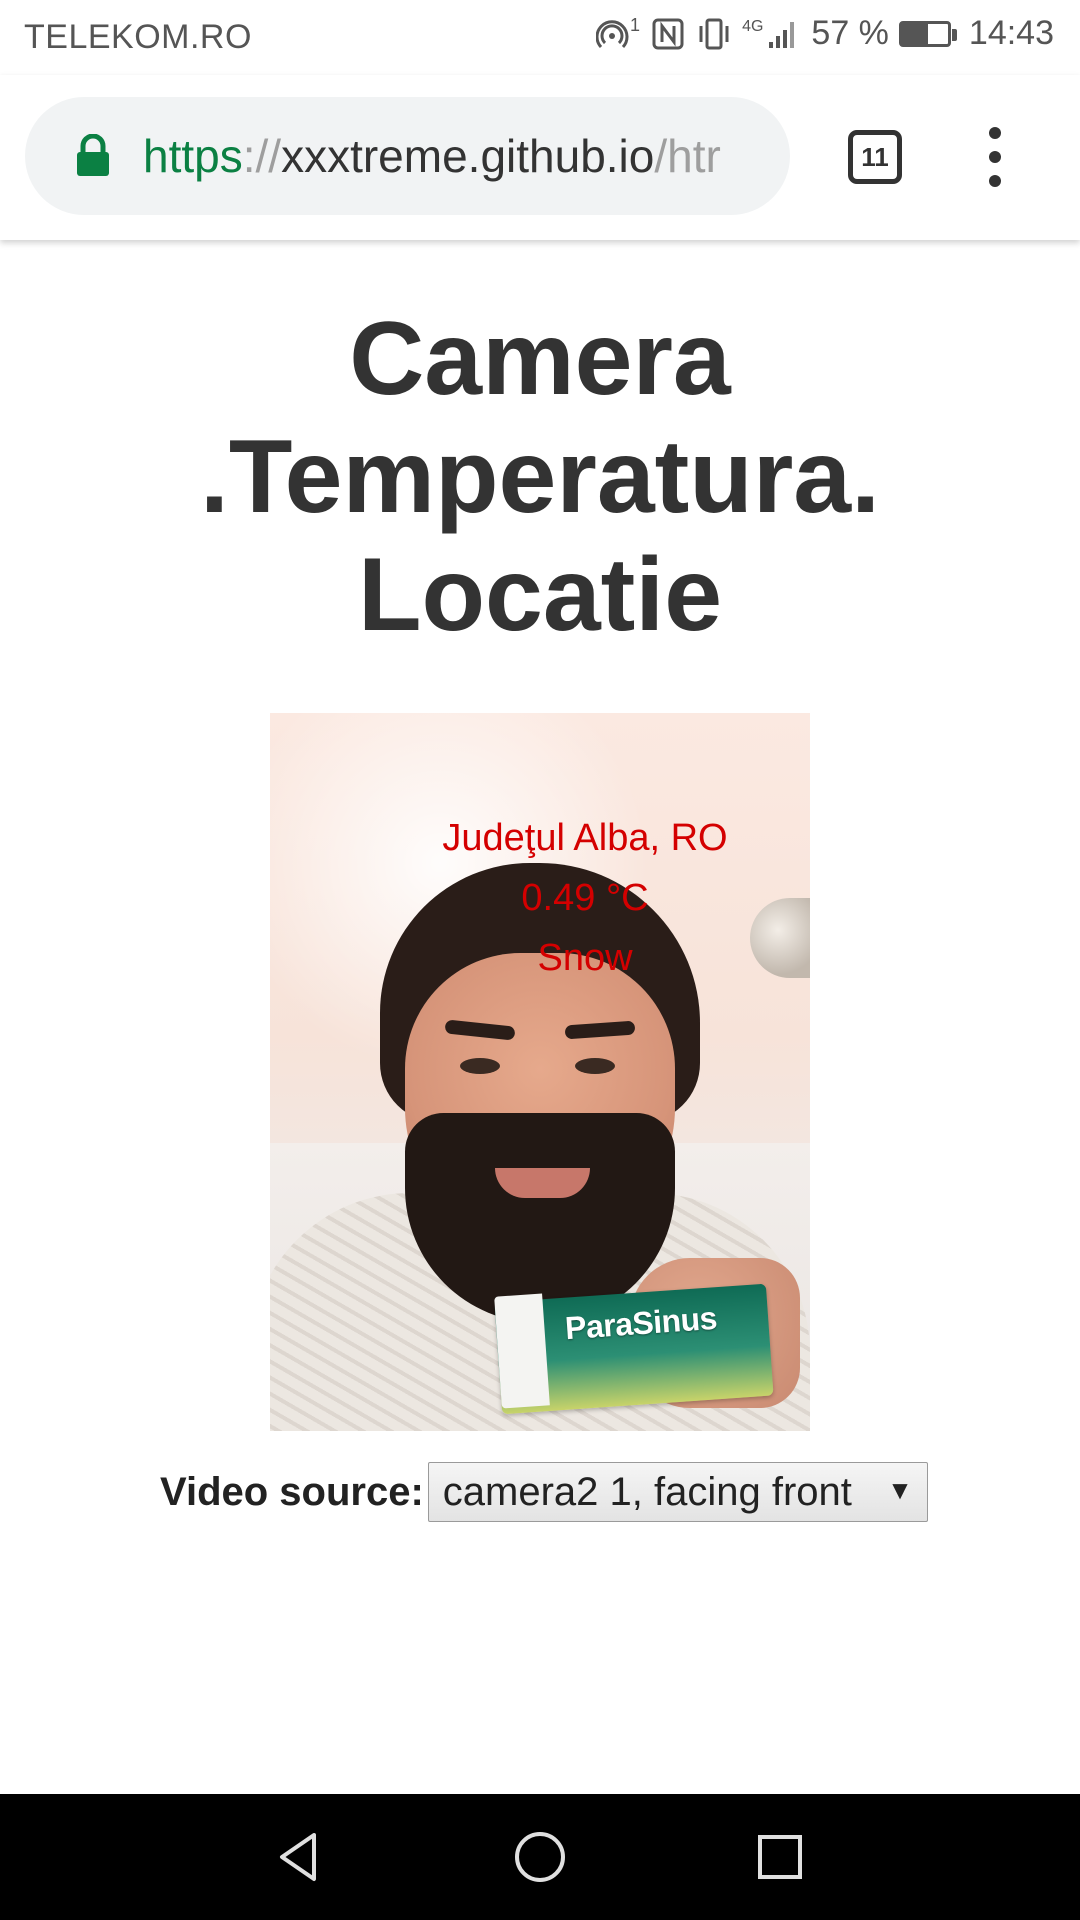  What do you see at coordinates (585, 958) in the screenshot?
I see `weather-text: Snow` at bounding box center [585, 958].